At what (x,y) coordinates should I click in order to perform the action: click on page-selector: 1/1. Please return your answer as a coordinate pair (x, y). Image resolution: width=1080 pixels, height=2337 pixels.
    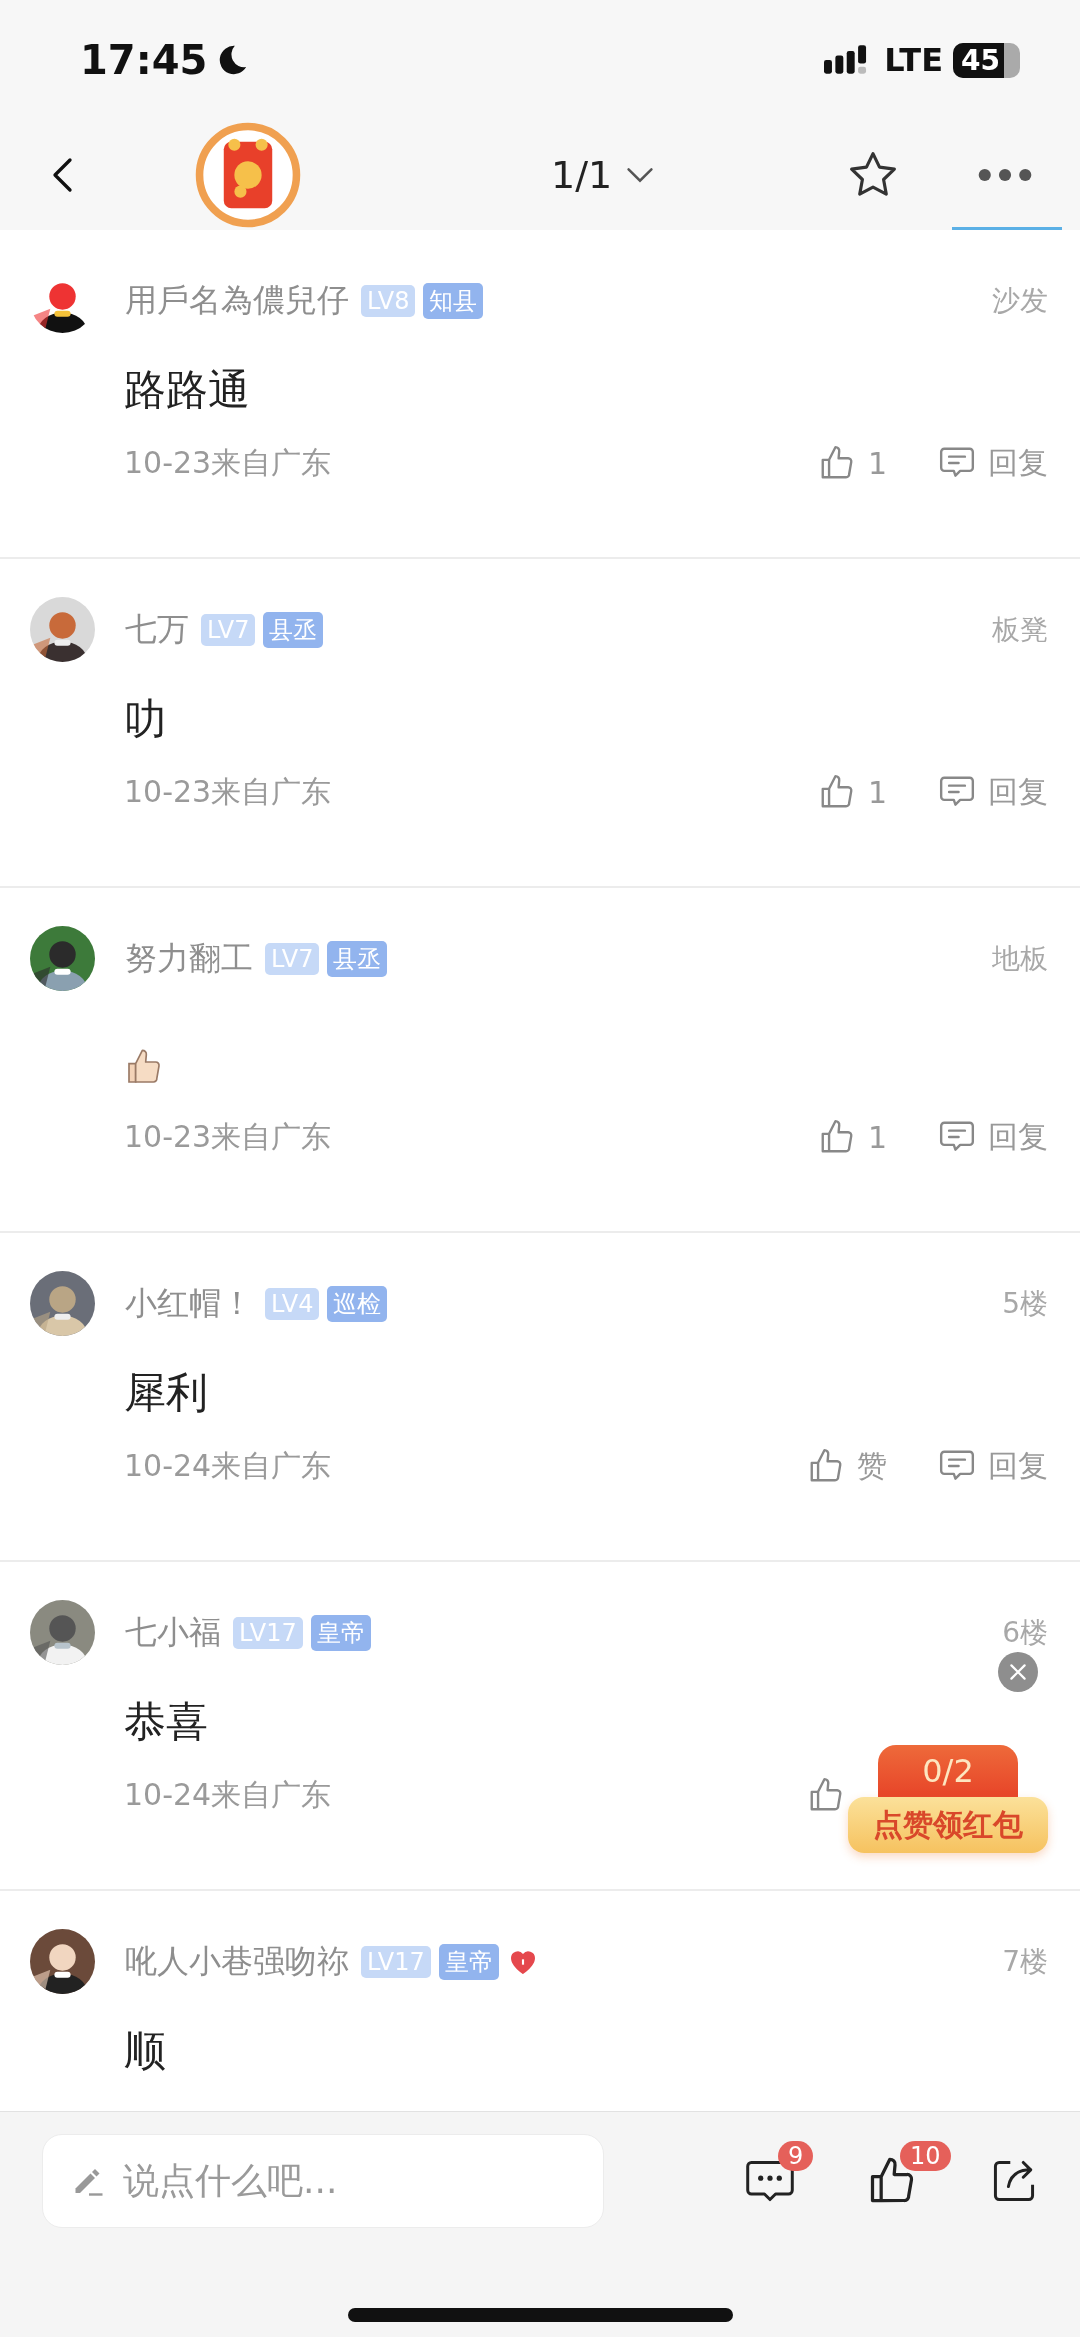
    Looking at the image, I should click on (603, 175).